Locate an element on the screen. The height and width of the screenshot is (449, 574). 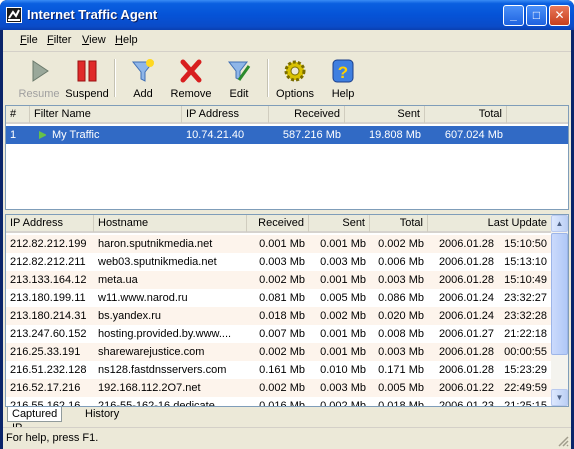
cell-ip: 213.180.214.31 is located at coordinates (48, 316).